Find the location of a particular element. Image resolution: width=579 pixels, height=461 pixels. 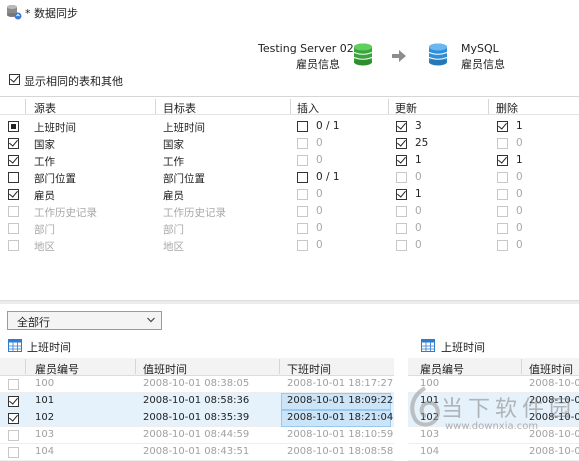

header-source-table: 源表 is located at coordinates (45, 108).